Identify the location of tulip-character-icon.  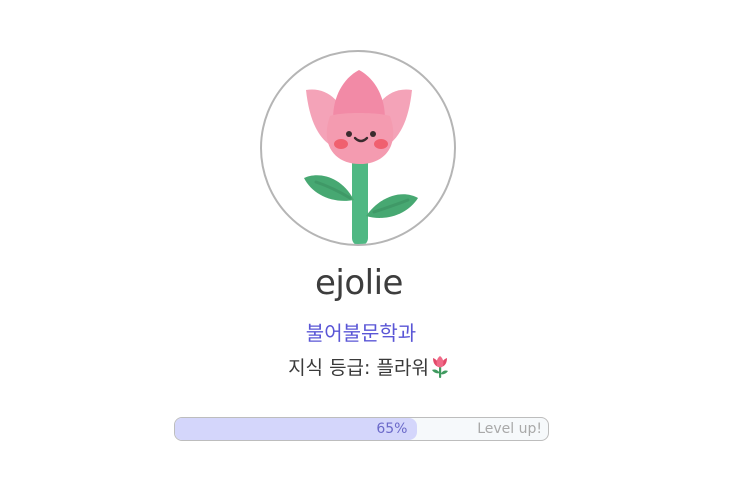
(361, 157).